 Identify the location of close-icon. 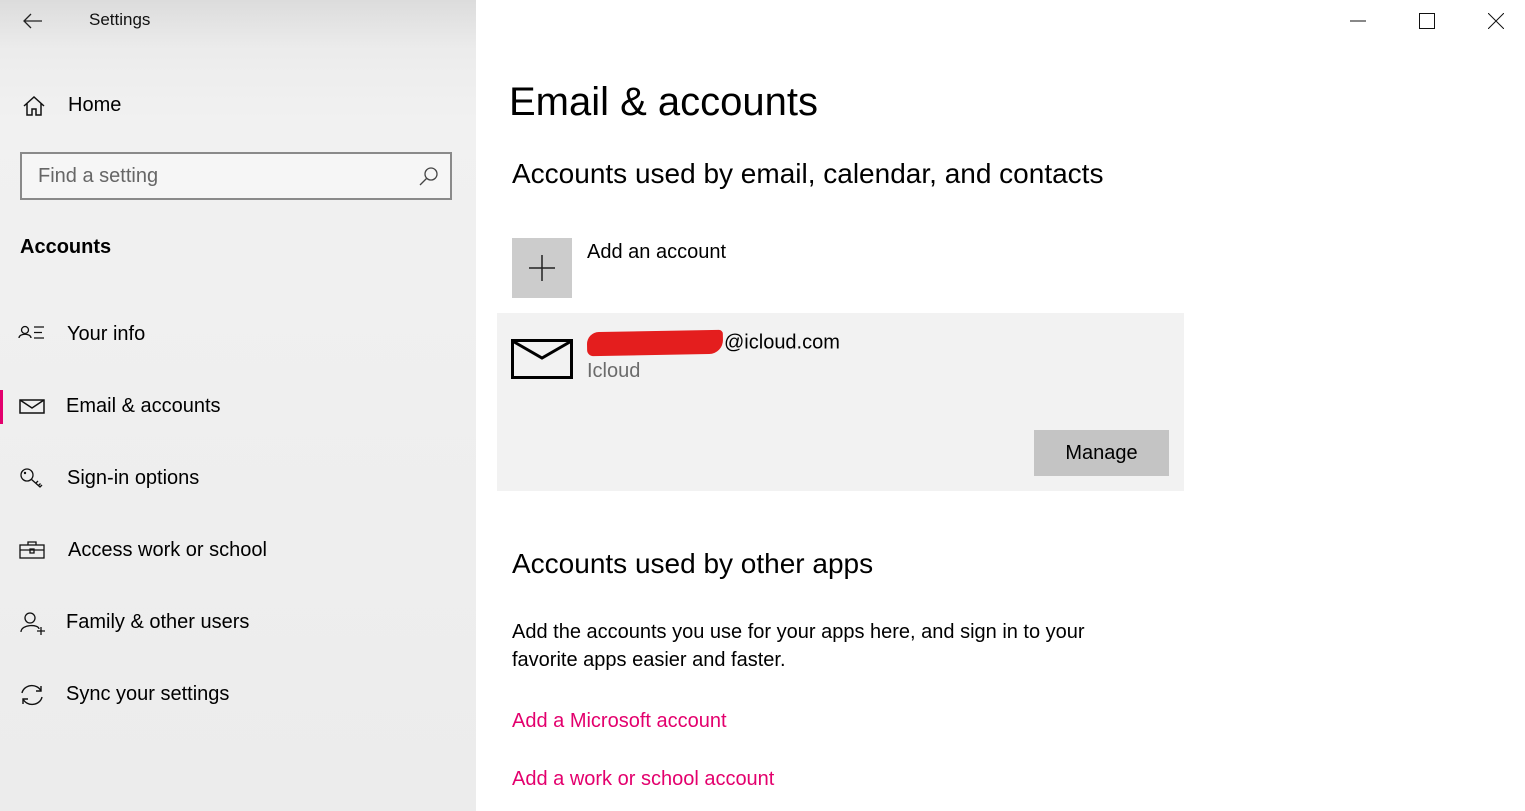
(1496, 21).